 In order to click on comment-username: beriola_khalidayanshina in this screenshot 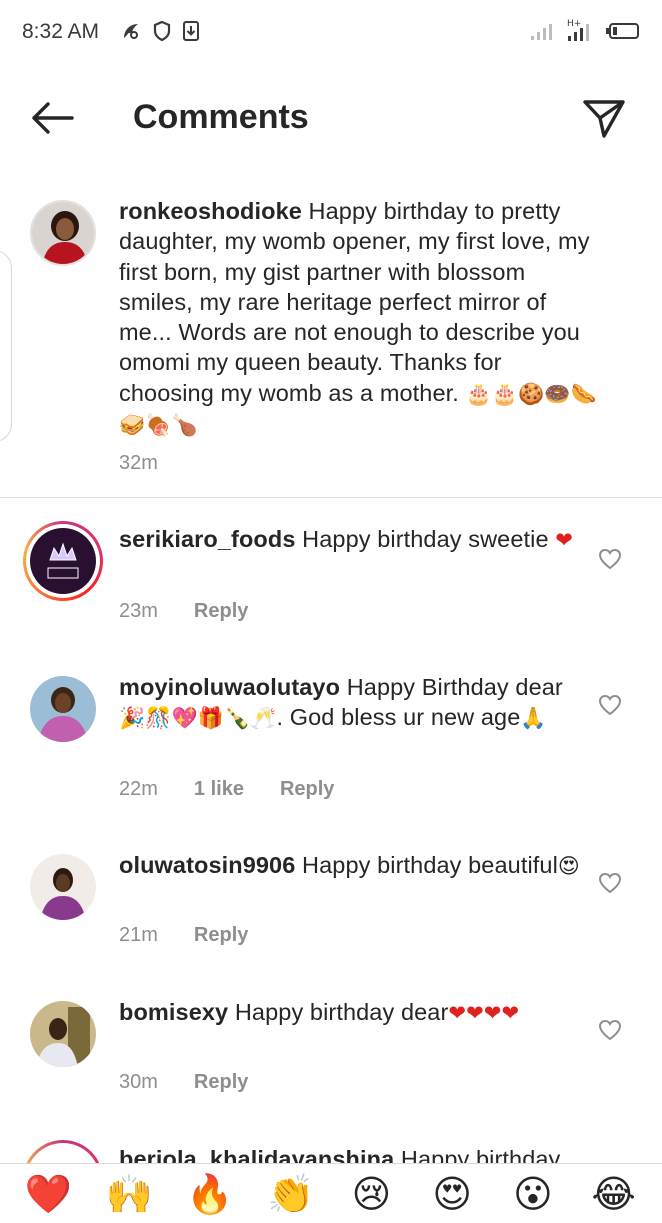, I will do `click(256, 1154)`.